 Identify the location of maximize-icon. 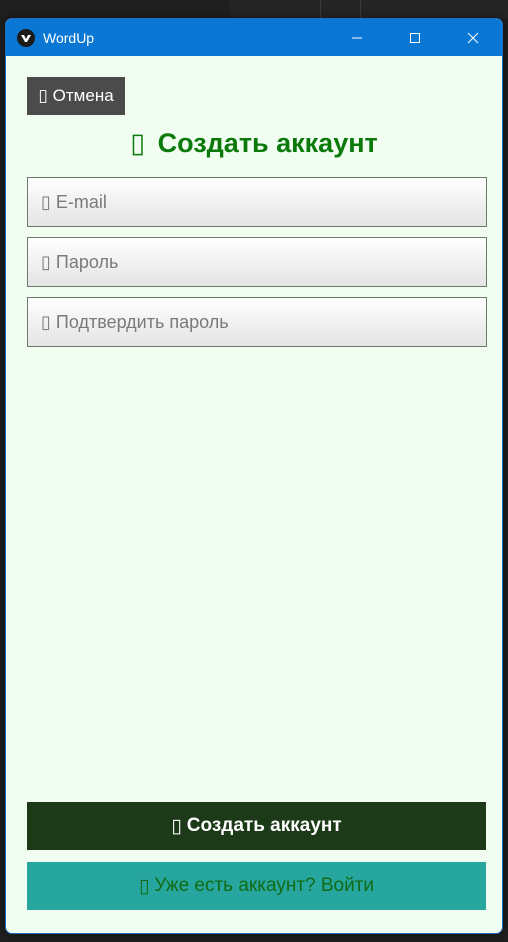
(415, 37).